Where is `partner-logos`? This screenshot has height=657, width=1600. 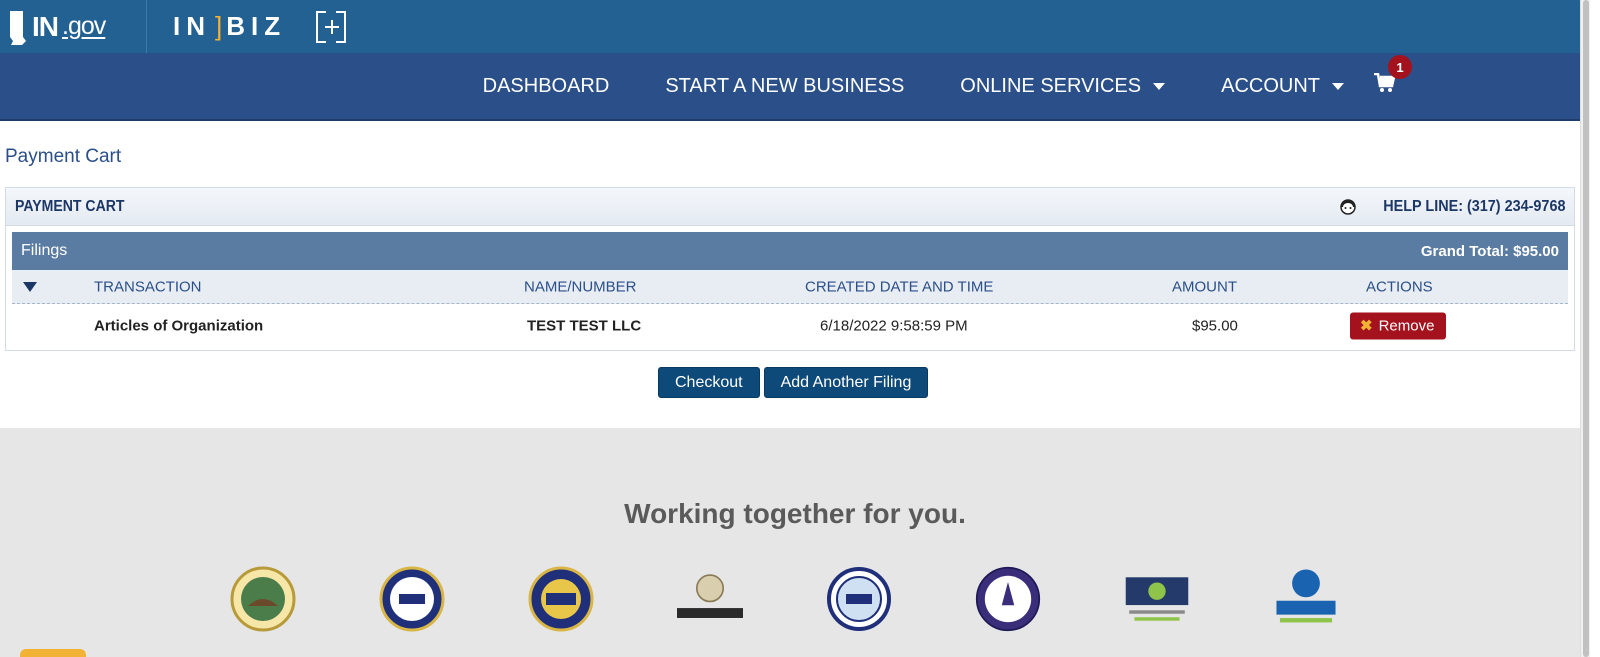 partner-logos is located at coordinates (826, 599).